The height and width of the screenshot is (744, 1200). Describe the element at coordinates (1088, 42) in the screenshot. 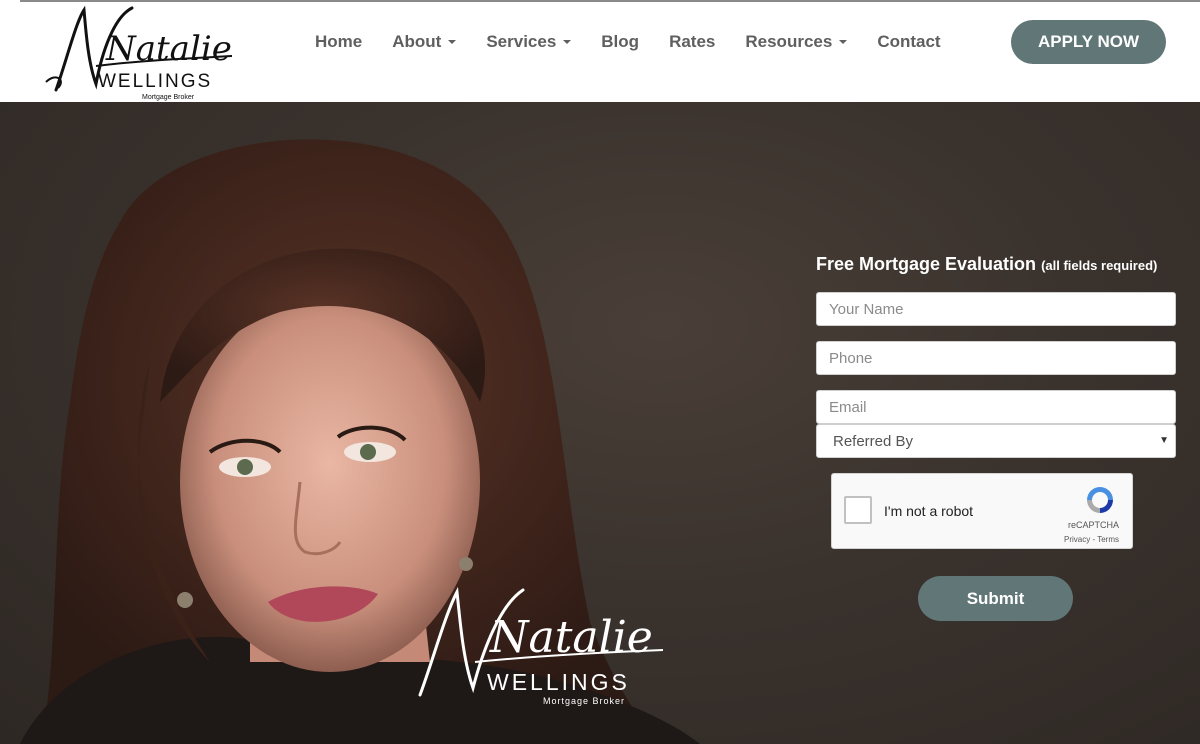

I see `apply-now-button: APPLY NOW` at that location.